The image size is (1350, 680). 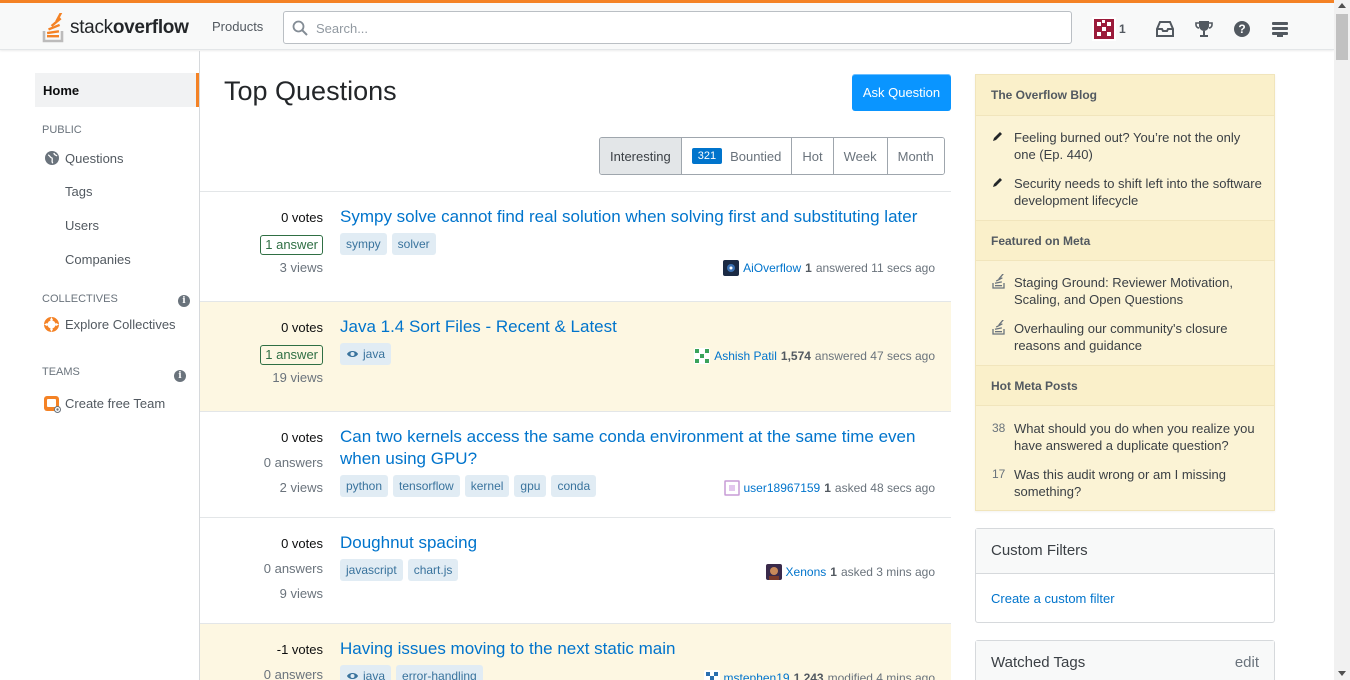 What do you see at coordinates (998, 281) in the screenshot?
I see `stack-exchange-meta-icon` at bounding box center [998, 281].